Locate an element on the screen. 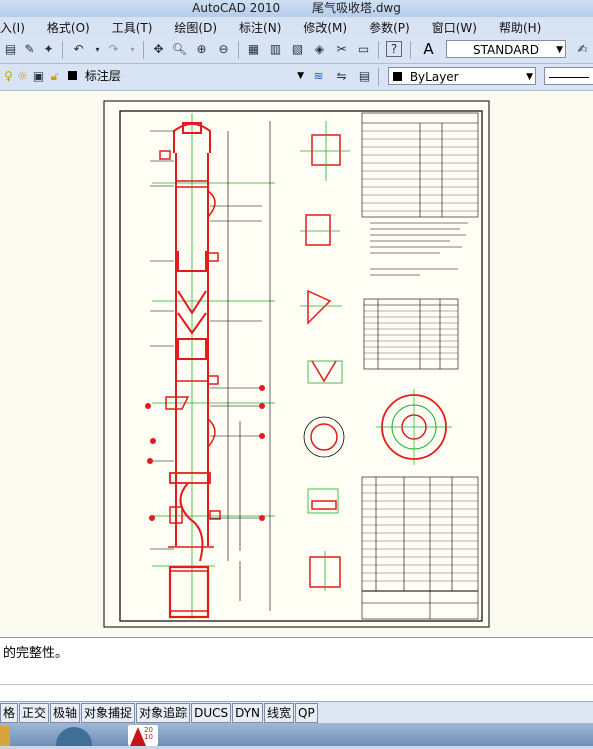  layers-toolbar: ♀ ☼ ▣ 🔓︎ 标注层 ▼ ≋ ⇋ ▤ ByLayer ▼ is located at coordinates (296, 77).